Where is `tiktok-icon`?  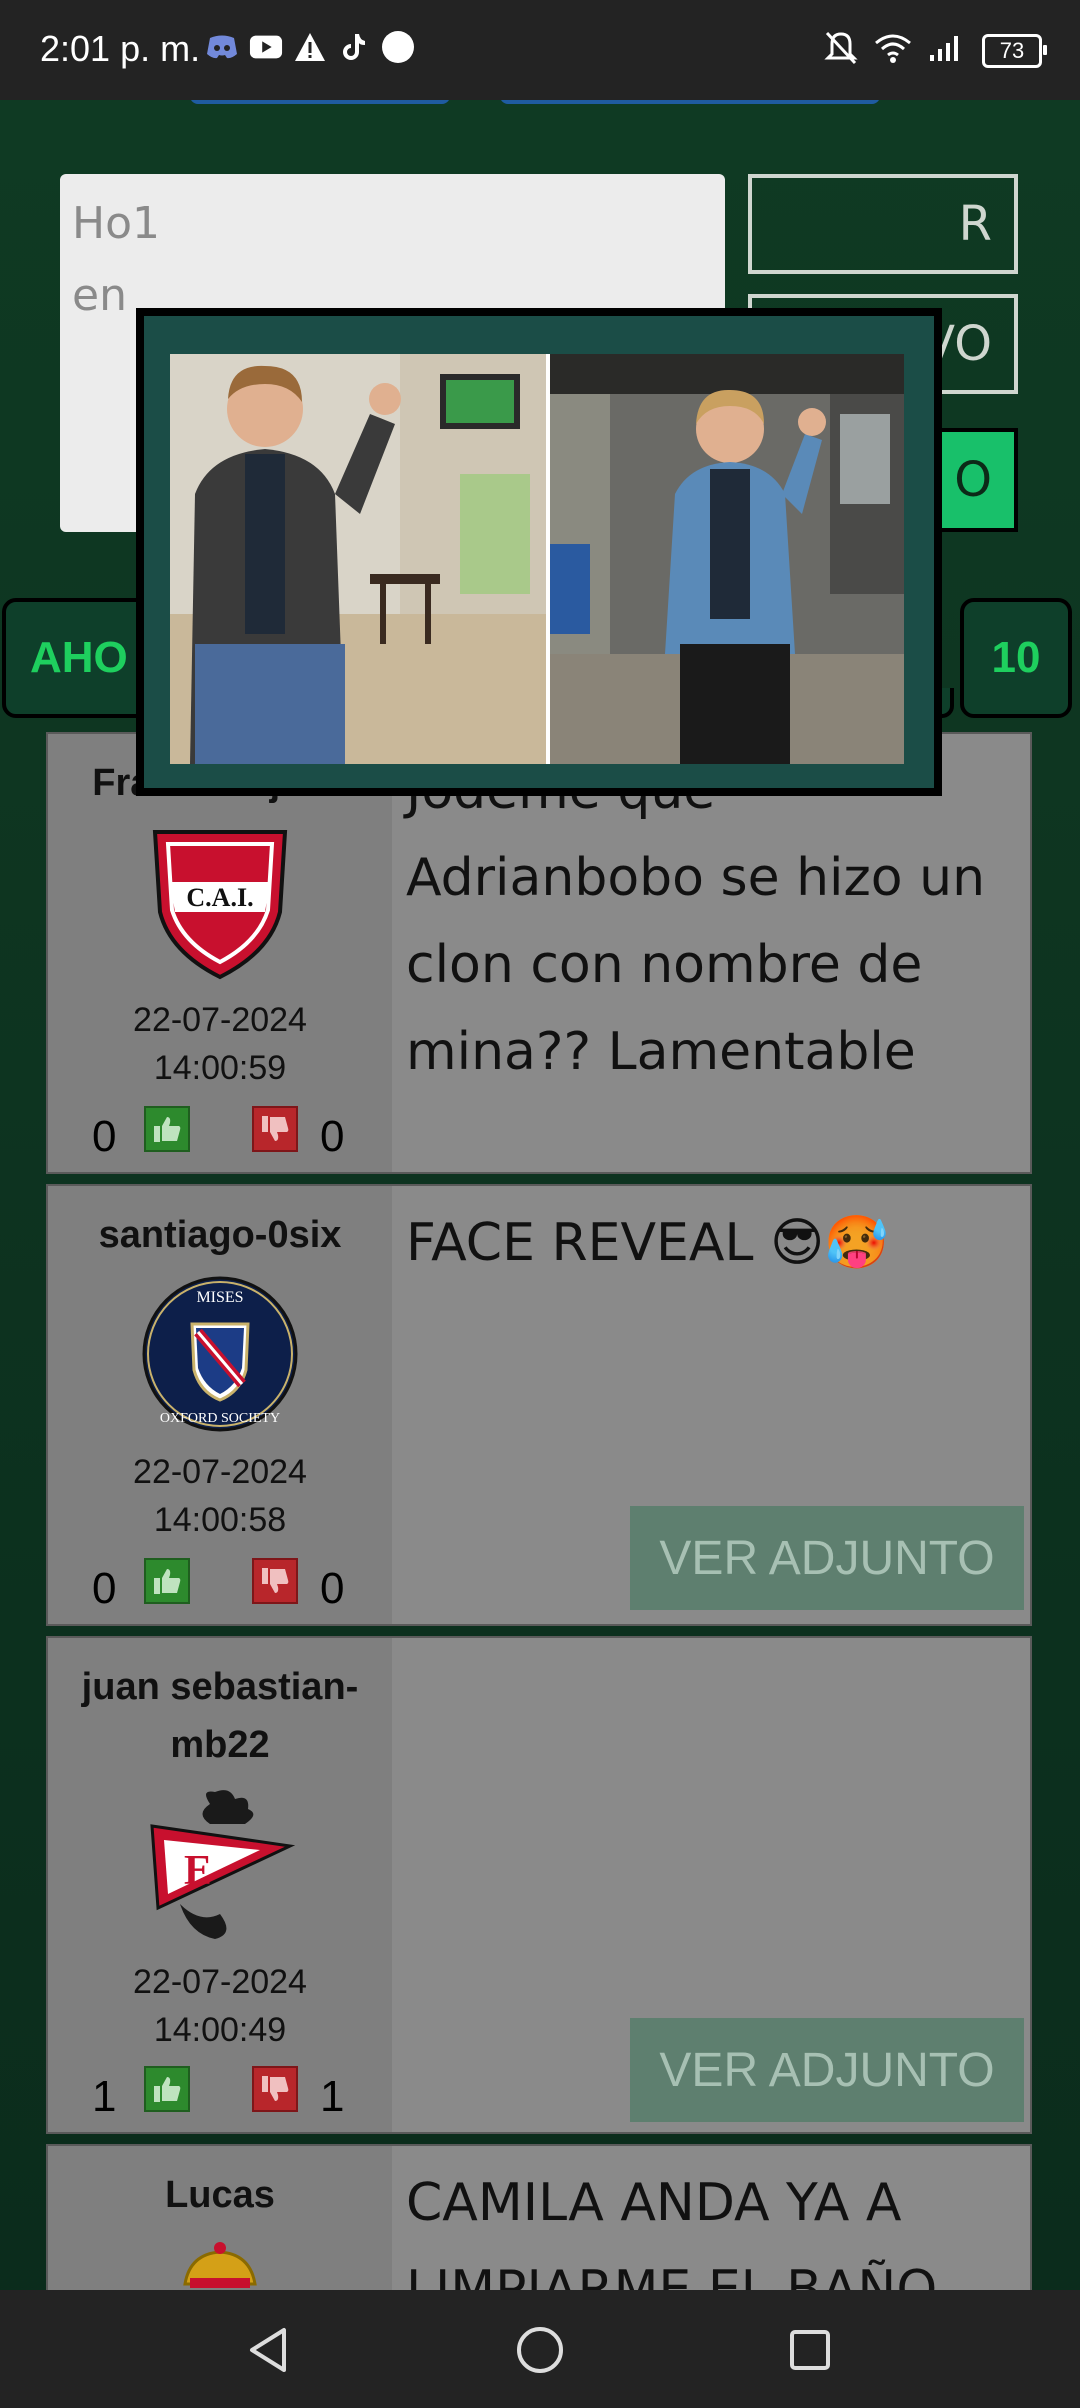
tiktok-icon is located at coordinates (354, 47).